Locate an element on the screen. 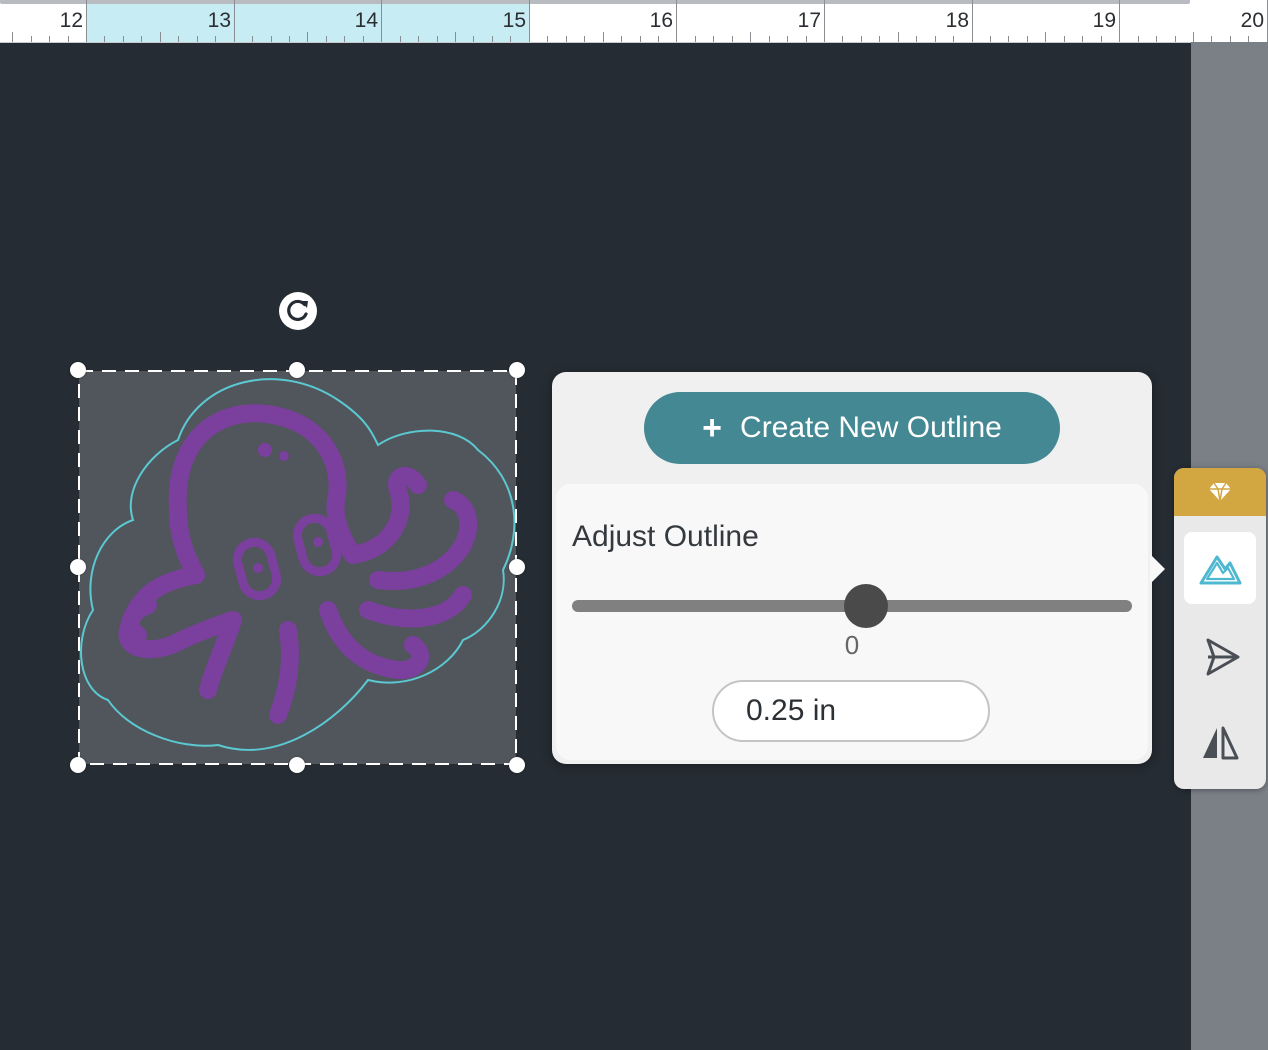  mirror-icon is located at coordinates (1221, 743).